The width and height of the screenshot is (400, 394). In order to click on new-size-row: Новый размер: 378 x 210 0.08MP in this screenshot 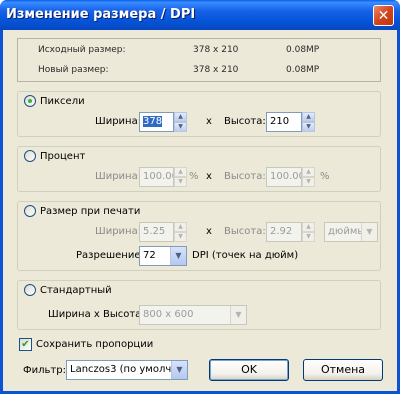, I will do `click(199, 72)`.